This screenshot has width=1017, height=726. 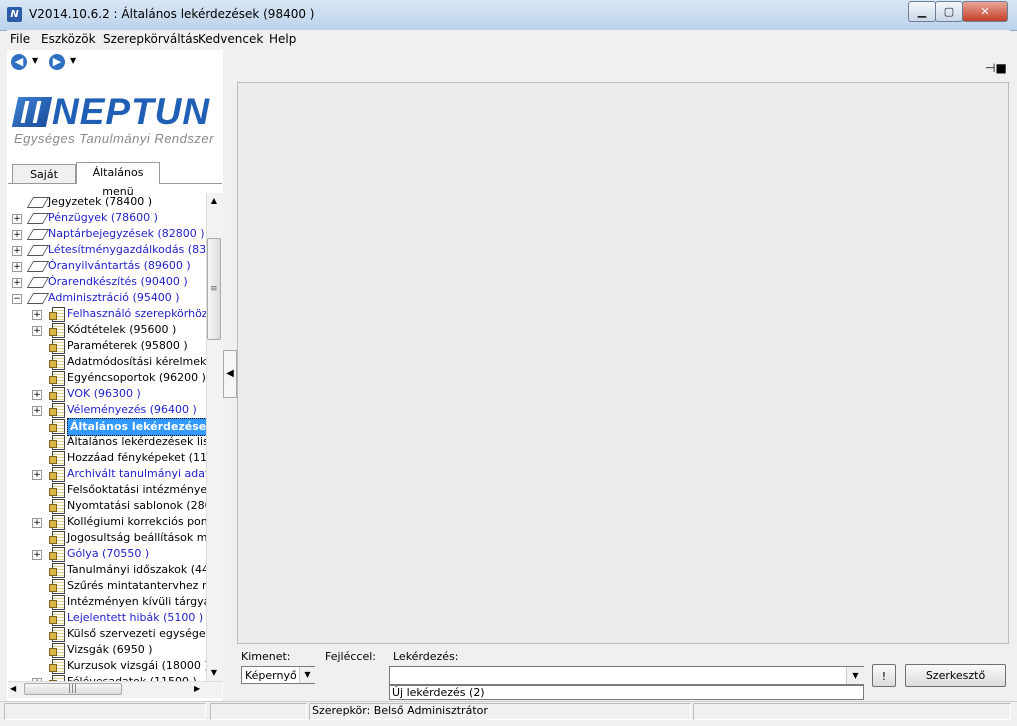 What do you see at coordinates (73, 689) in the screenshot?
I see `grip-icon: |||` at bounding box center [73, 689].